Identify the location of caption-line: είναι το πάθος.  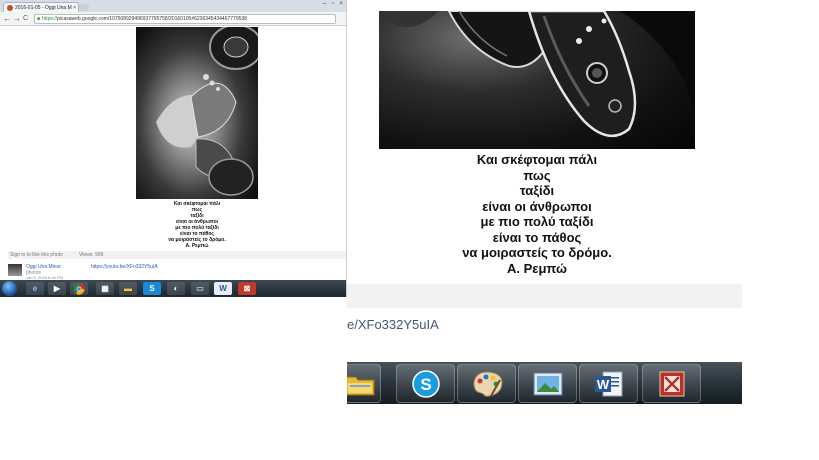
(537, 237).